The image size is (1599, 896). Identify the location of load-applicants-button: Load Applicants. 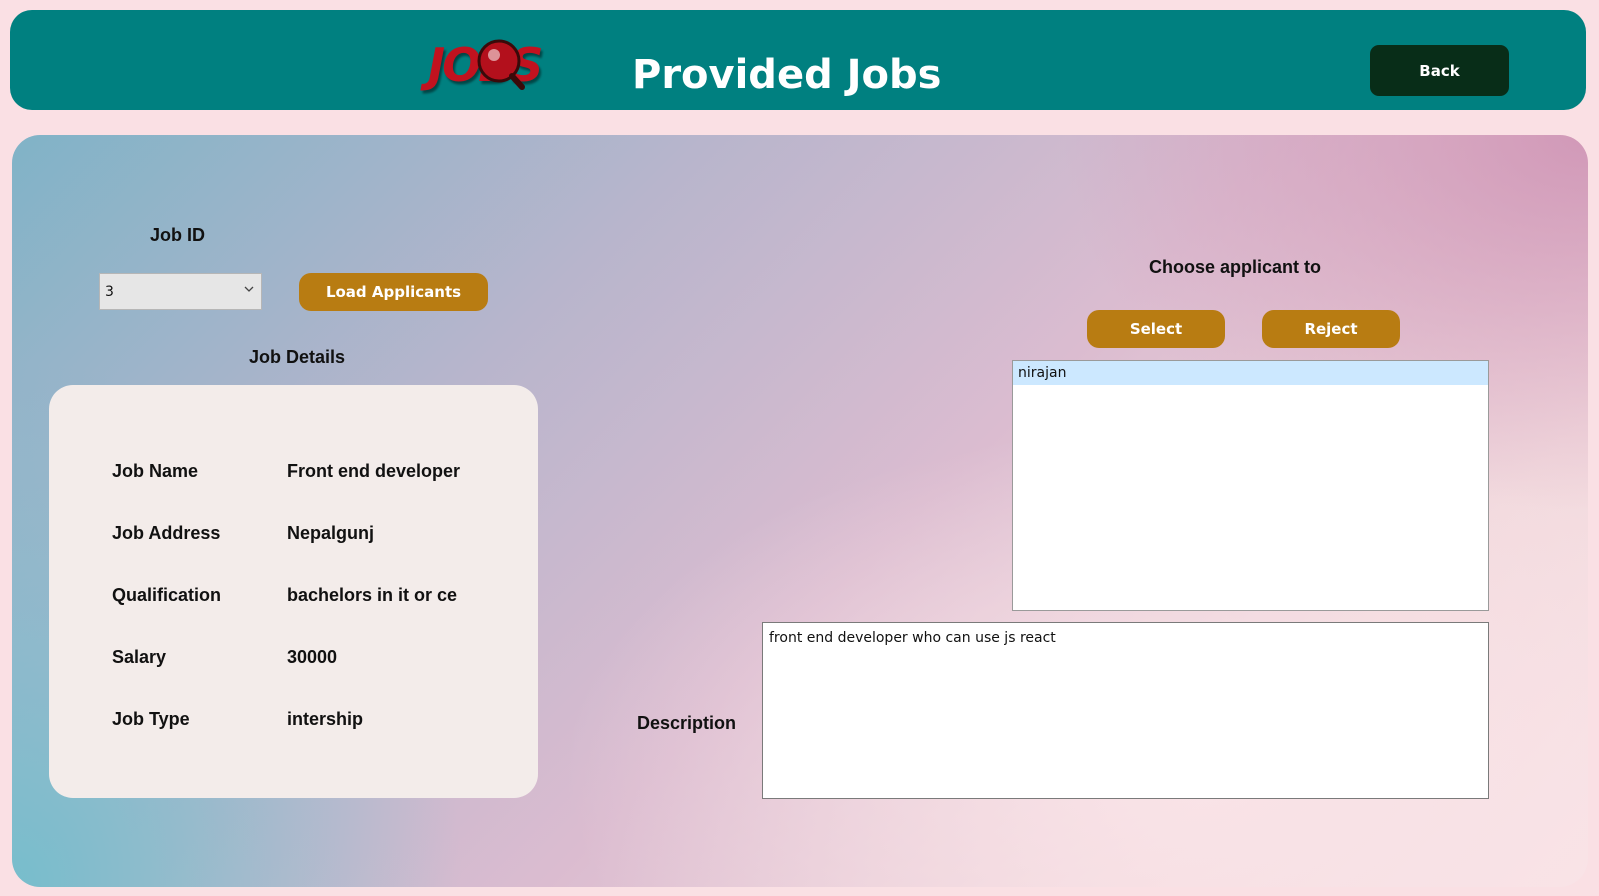
(393, 292).